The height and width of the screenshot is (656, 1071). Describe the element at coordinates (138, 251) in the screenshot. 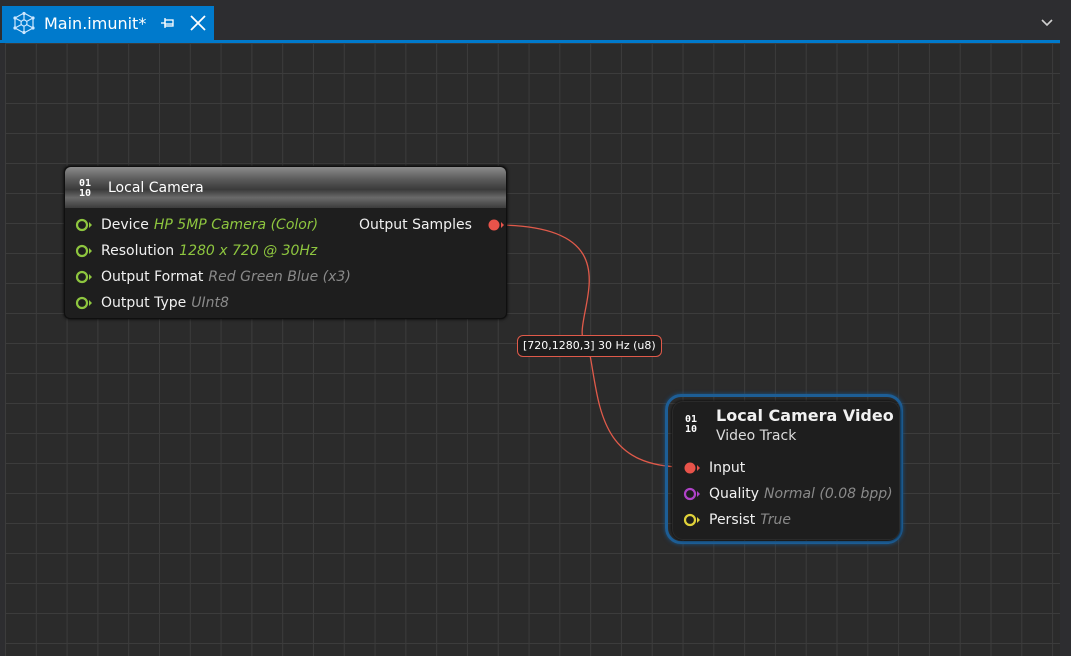

I see `property-label: Resolution` at that location.